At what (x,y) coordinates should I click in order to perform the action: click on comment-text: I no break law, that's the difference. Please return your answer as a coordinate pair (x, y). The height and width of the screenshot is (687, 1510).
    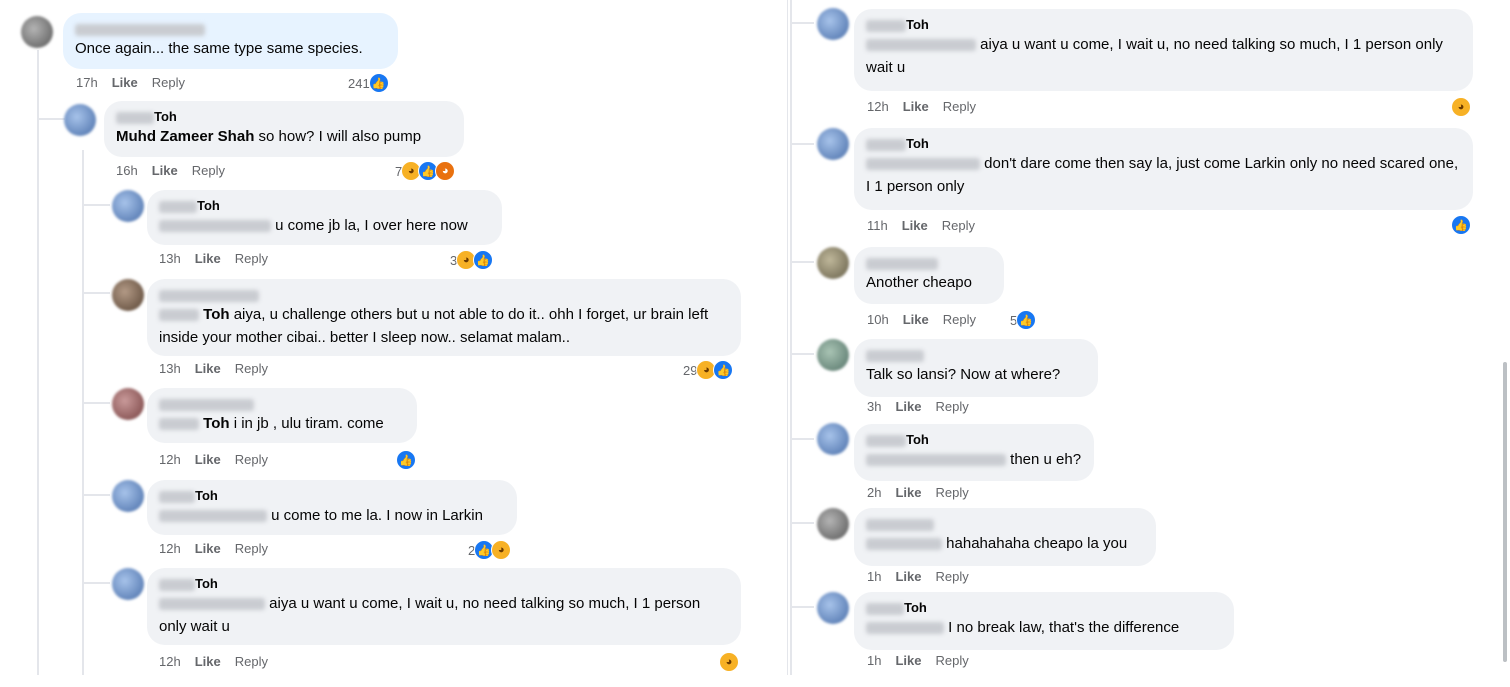
    Looking at the image, I should click on (1044, 627).